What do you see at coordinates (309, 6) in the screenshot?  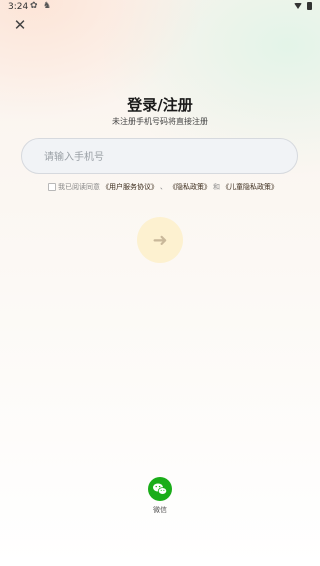 I see `battery-icon` at bounding box center [309, 6].